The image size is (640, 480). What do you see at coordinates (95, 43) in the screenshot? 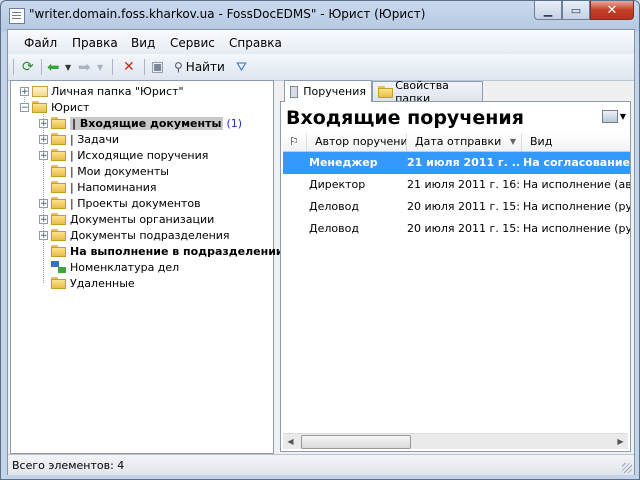
I see `menu-edit: Правка` at bounding box center [95, 43].